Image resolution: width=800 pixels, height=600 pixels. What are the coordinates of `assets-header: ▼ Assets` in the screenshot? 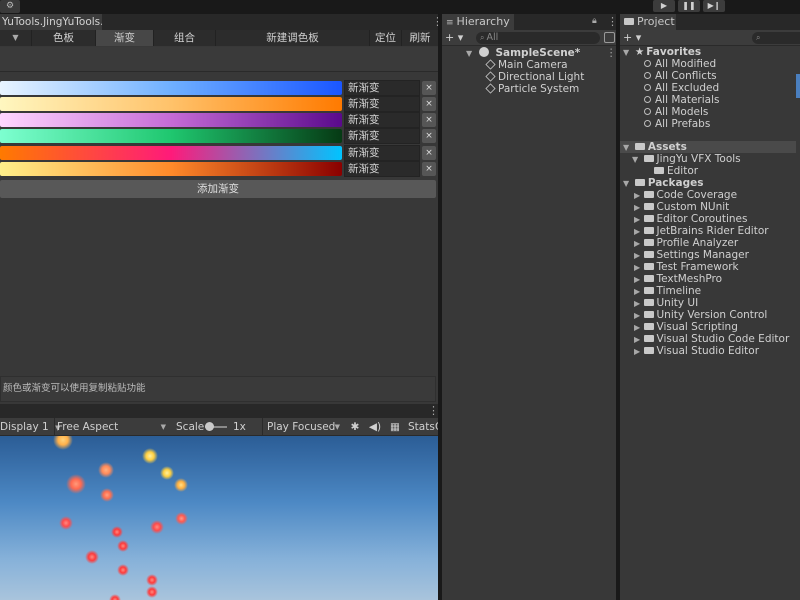 It's located at (708, 147).